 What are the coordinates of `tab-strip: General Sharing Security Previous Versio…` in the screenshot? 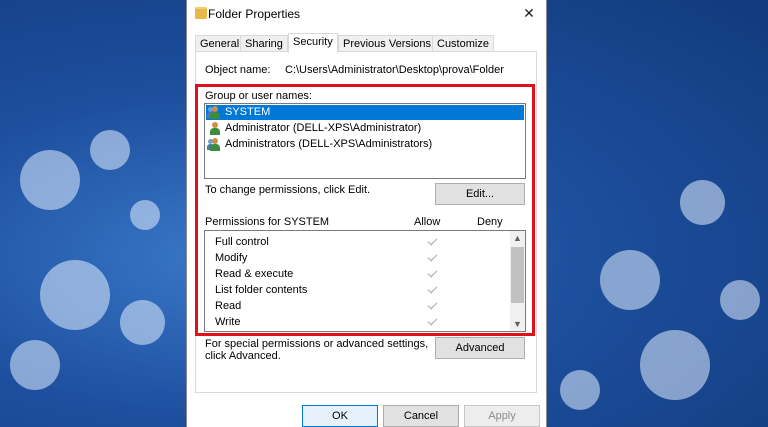 It's located at (365, 43).